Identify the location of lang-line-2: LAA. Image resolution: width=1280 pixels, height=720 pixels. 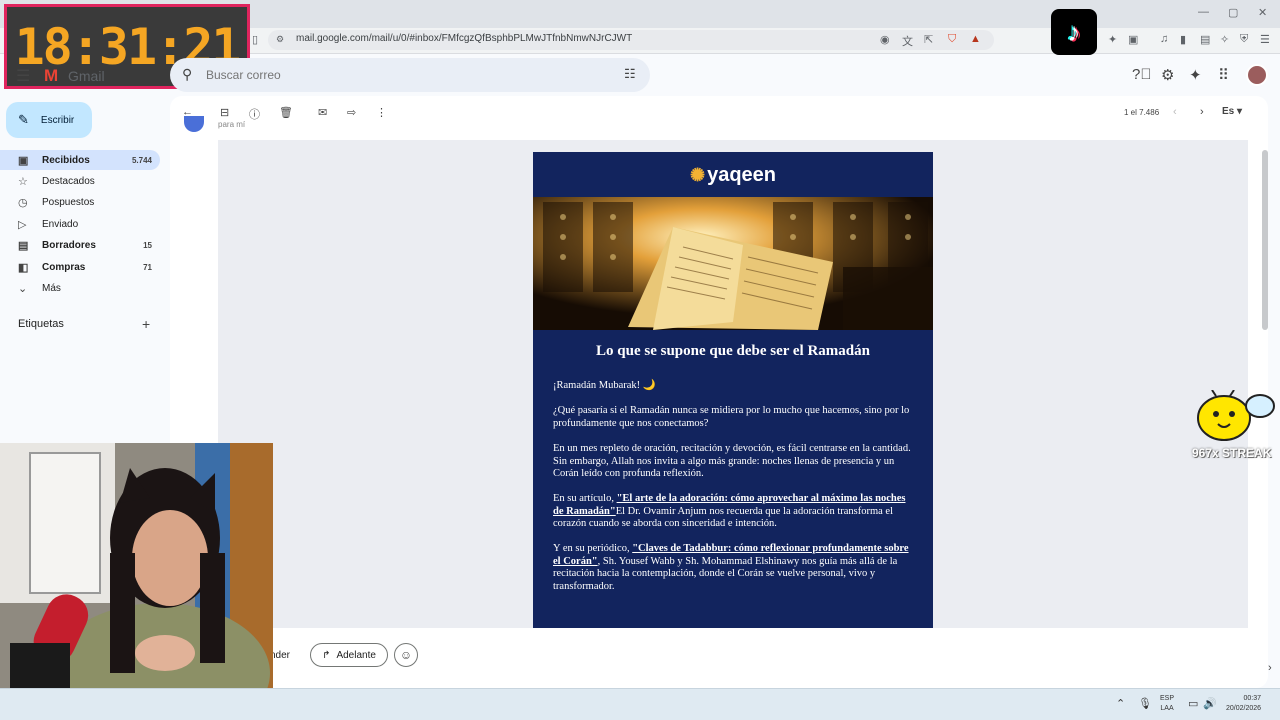
(1167, 708).